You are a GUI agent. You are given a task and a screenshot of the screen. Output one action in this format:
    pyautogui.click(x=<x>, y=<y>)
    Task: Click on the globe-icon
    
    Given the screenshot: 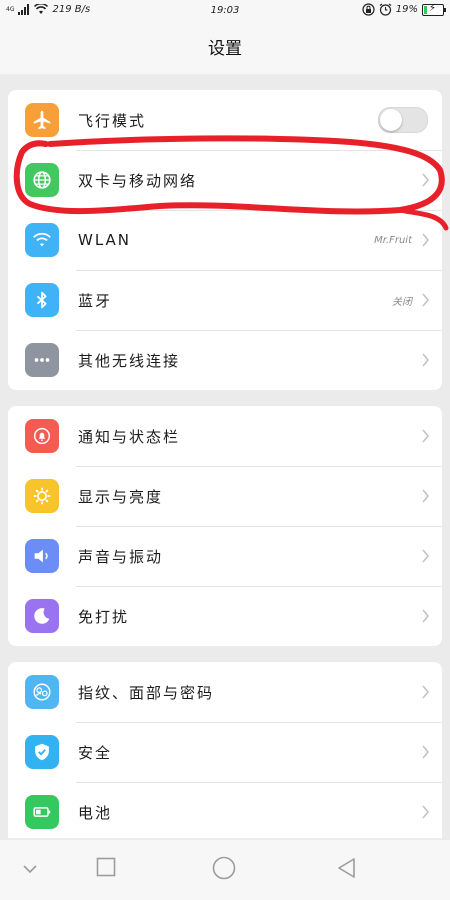 What is the action you would take?
    pyautogui.click(x=42, y=180)
    